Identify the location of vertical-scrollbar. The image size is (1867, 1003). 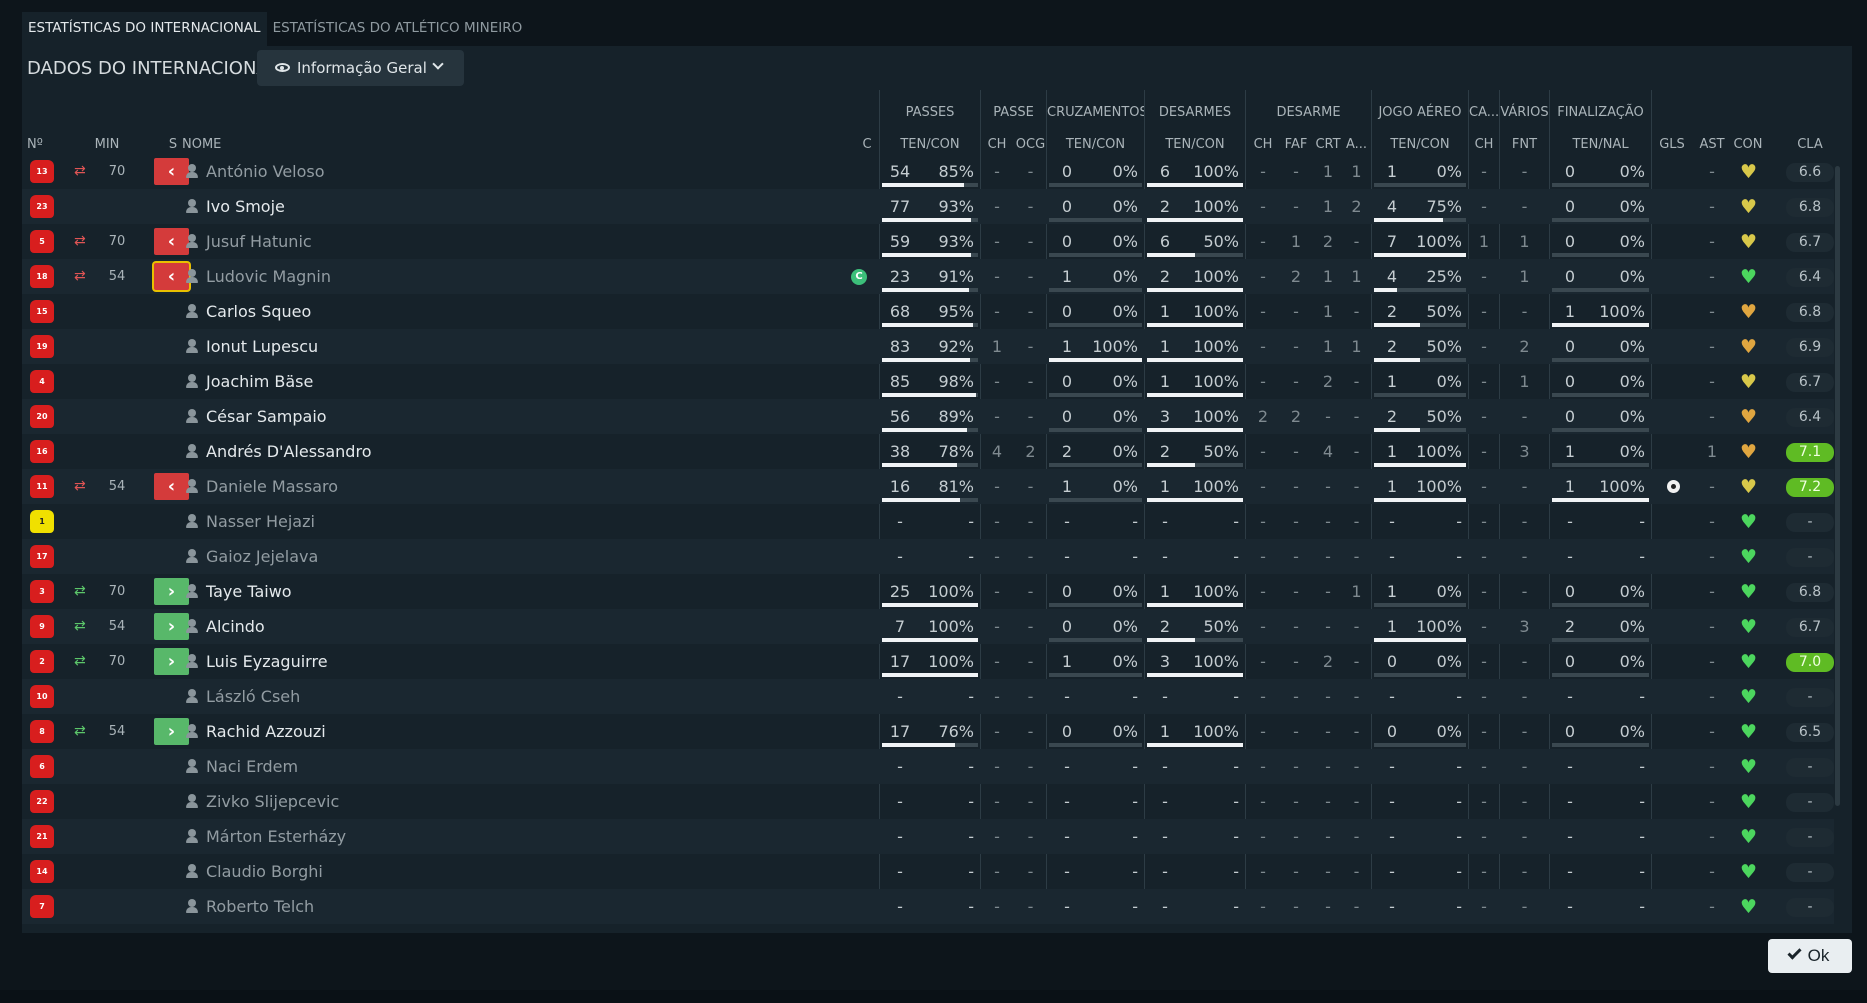
(1837, 486).